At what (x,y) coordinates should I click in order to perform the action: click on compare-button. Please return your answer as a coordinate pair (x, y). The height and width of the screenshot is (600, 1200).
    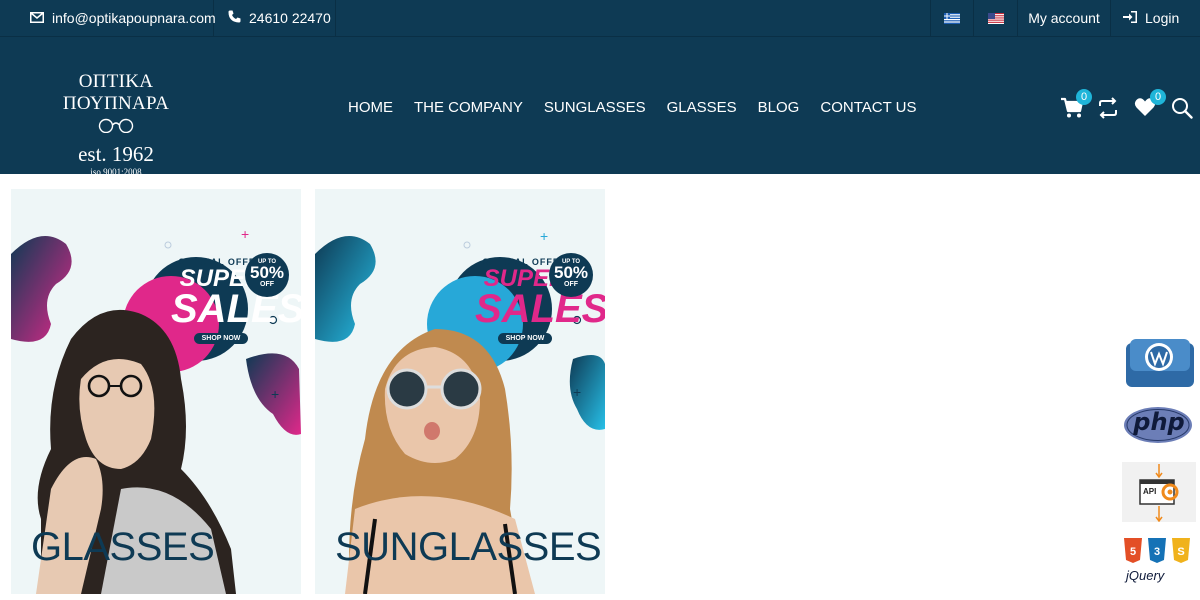
    Looking at the image, I should click on (1109, 109).